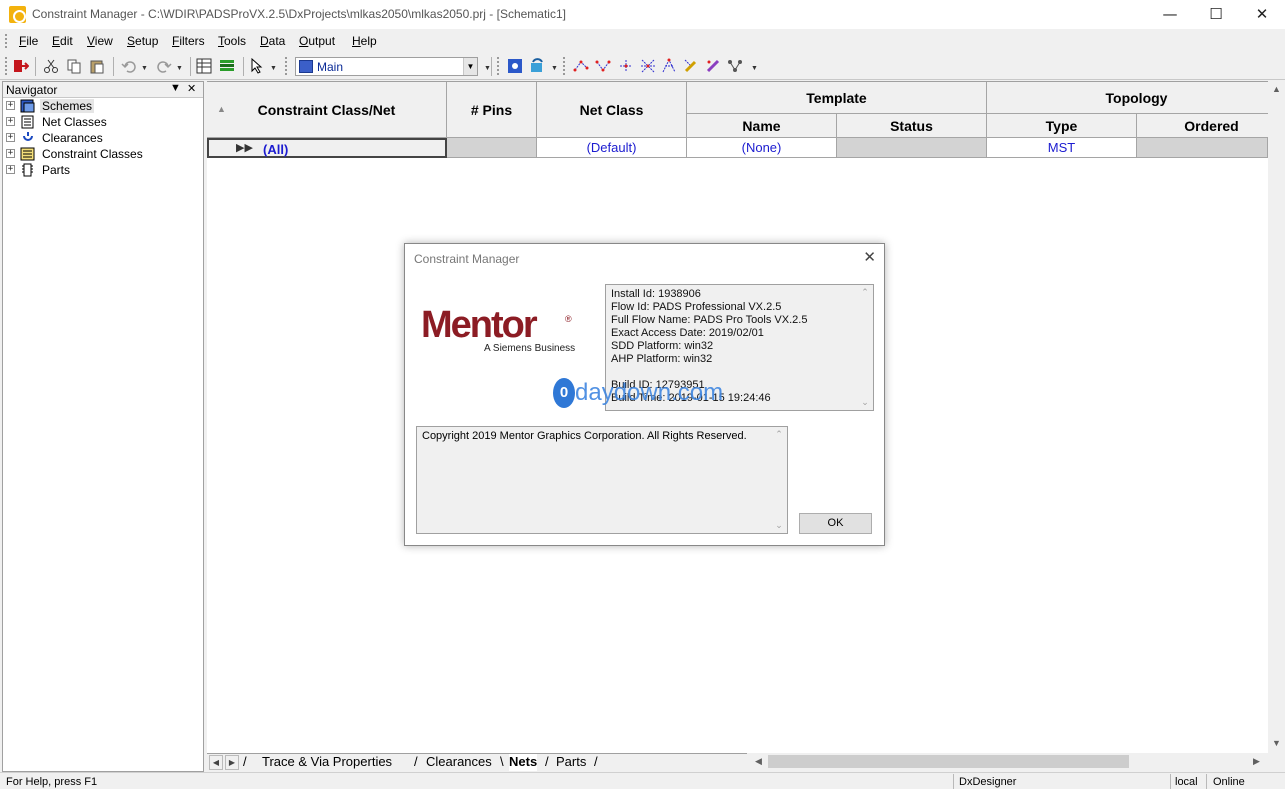 Image resolution: width=1285 pixels, height=789 pixels. What do you see at coordinates (6, 41) in the screenshot?
I see `menubar-grip` at bounding box center [6, 41].